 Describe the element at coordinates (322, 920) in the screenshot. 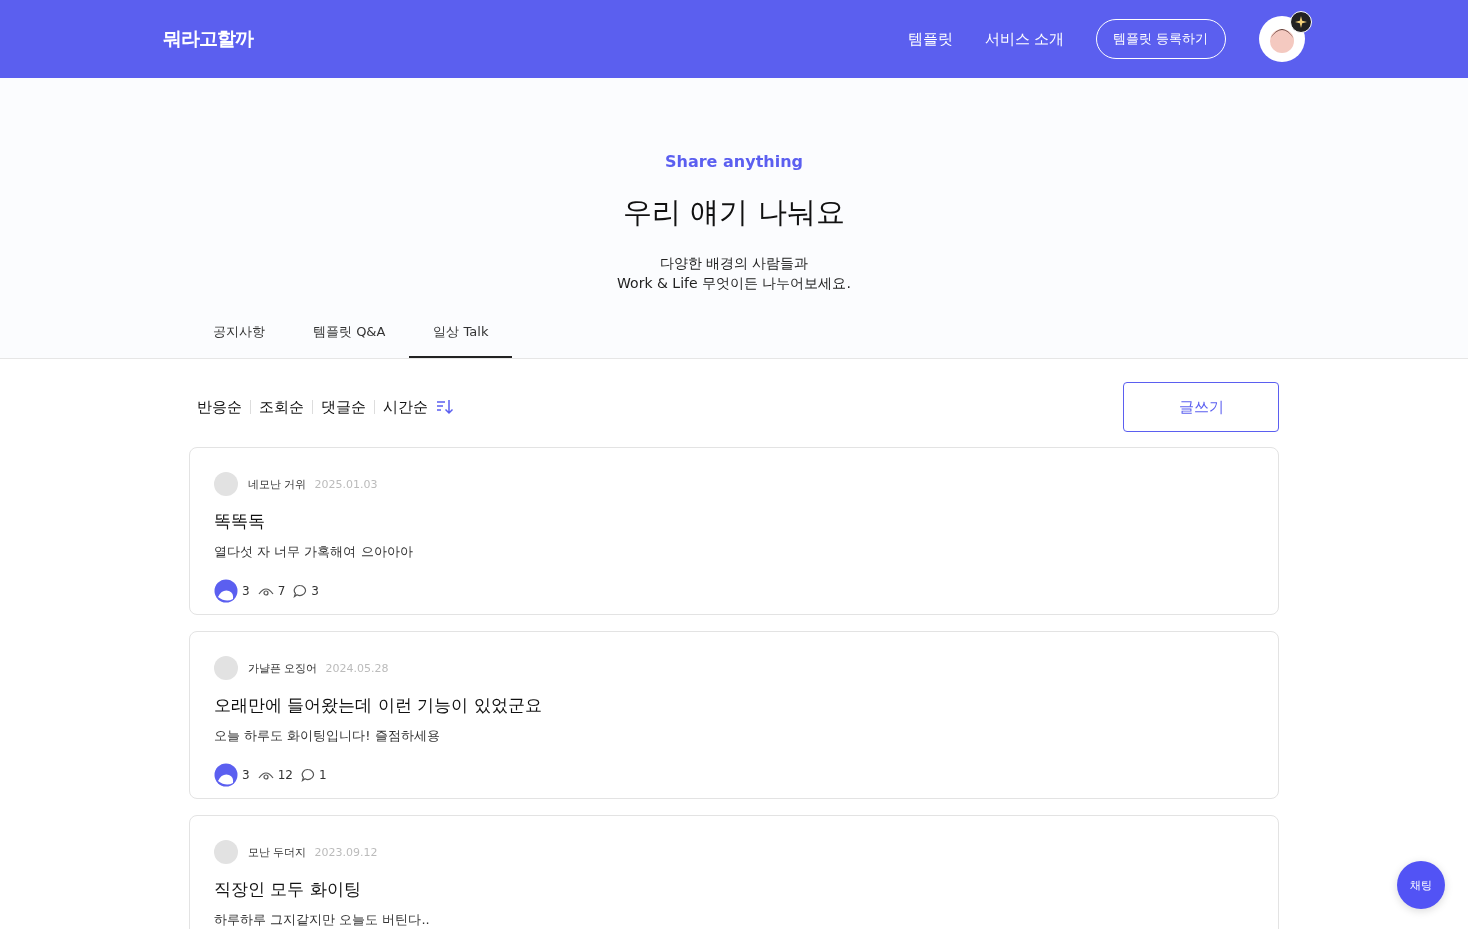

I see `post-excerpt: 하루하루 그지같지만 오늘도 버틴다..` at that location.